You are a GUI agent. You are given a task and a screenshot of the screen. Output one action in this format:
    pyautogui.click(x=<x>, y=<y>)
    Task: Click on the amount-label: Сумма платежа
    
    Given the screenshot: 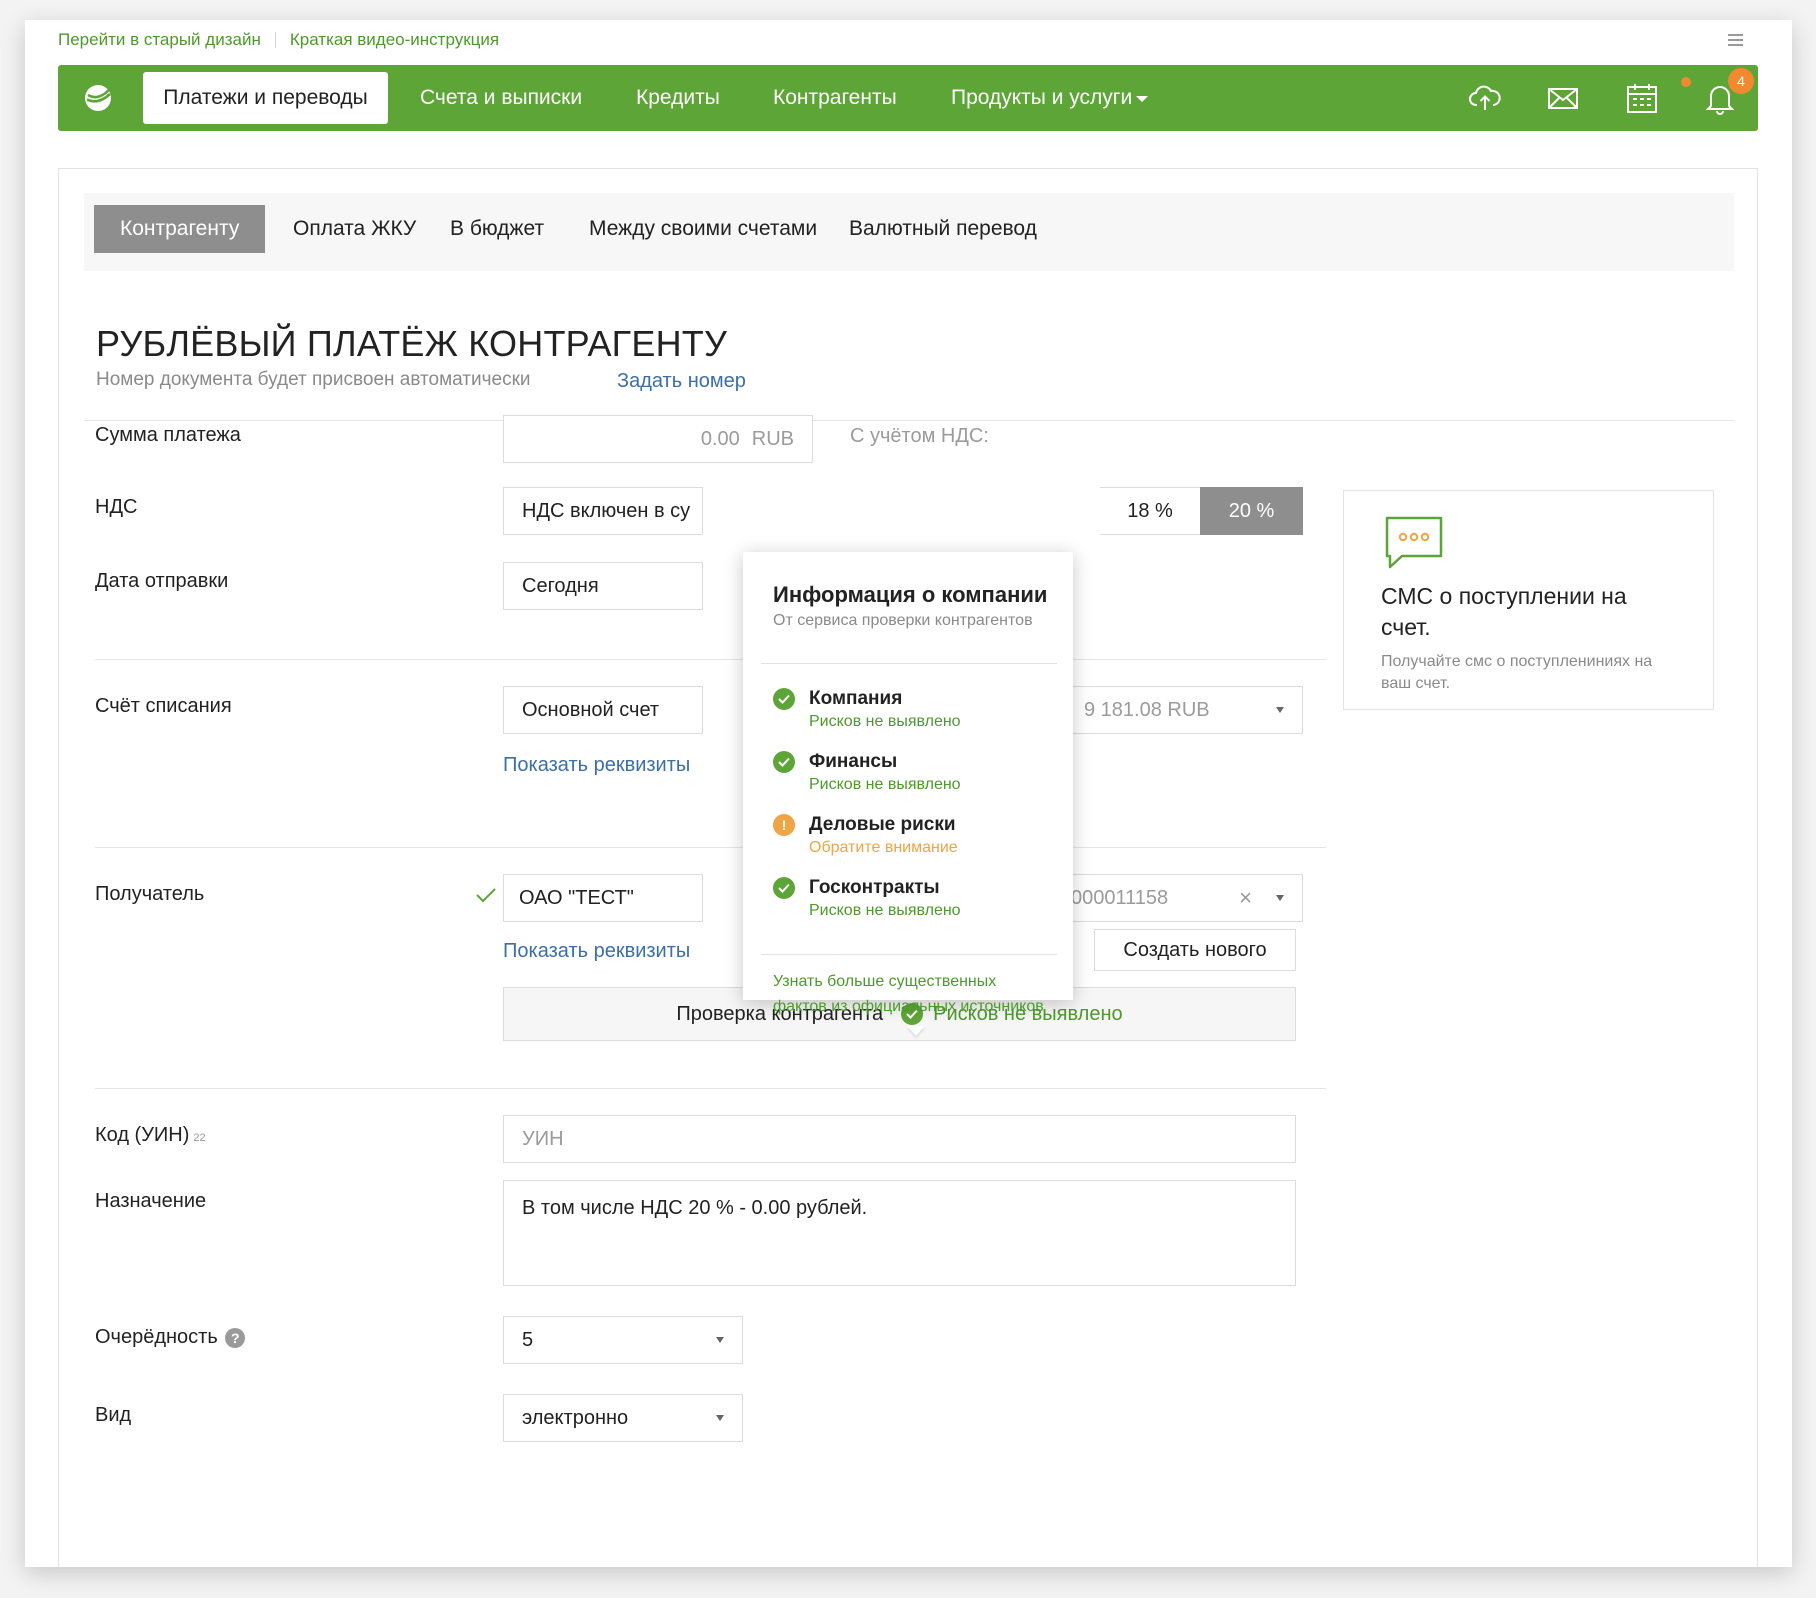 What is the action you would take?
    pyautogui.click(x=168, y=435)
    